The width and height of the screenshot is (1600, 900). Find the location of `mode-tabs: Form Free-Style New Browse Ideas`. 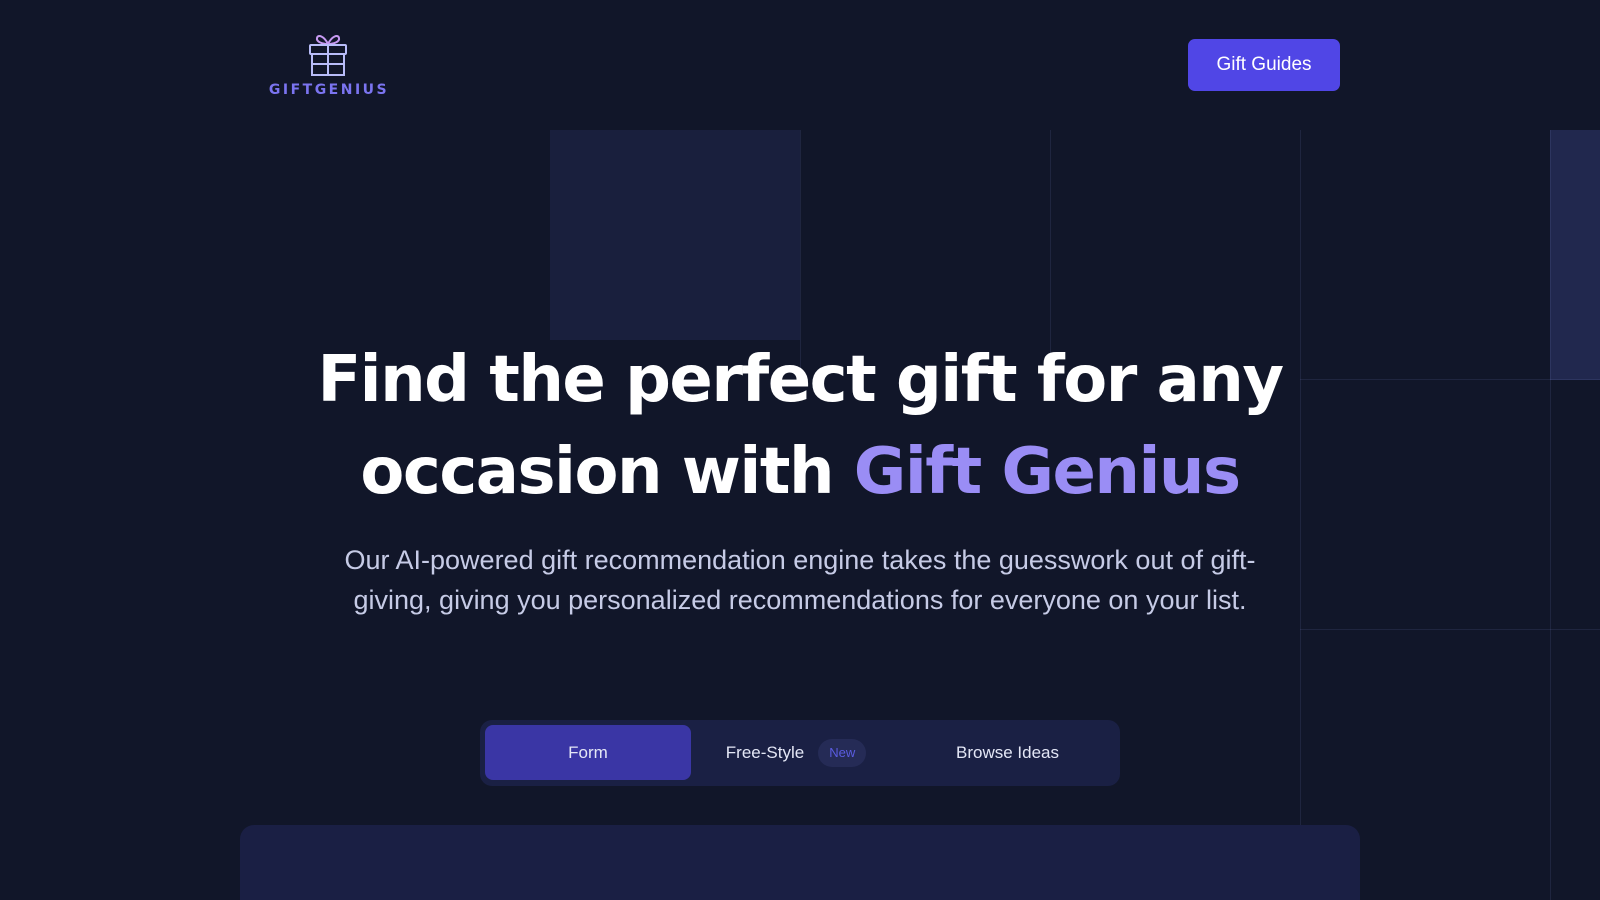

mode-tabs: Form Free-Style New Browse Ideas is located at coordinates (800, 753).